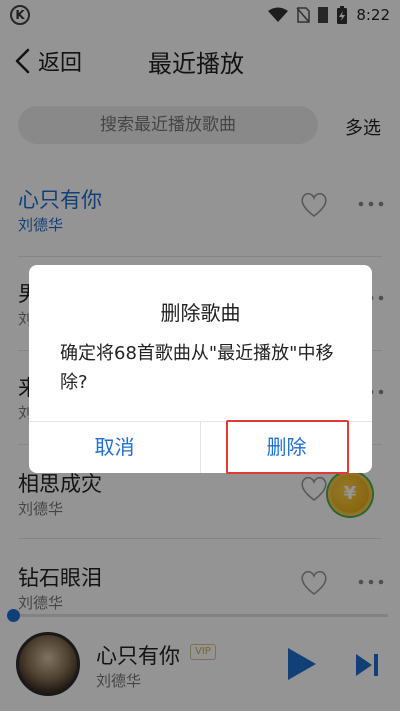  What do you see at coordinates (200, 313) in the screenshot?
I see `dialog-title: 删除歌曲` at bounding box center [200, 313].